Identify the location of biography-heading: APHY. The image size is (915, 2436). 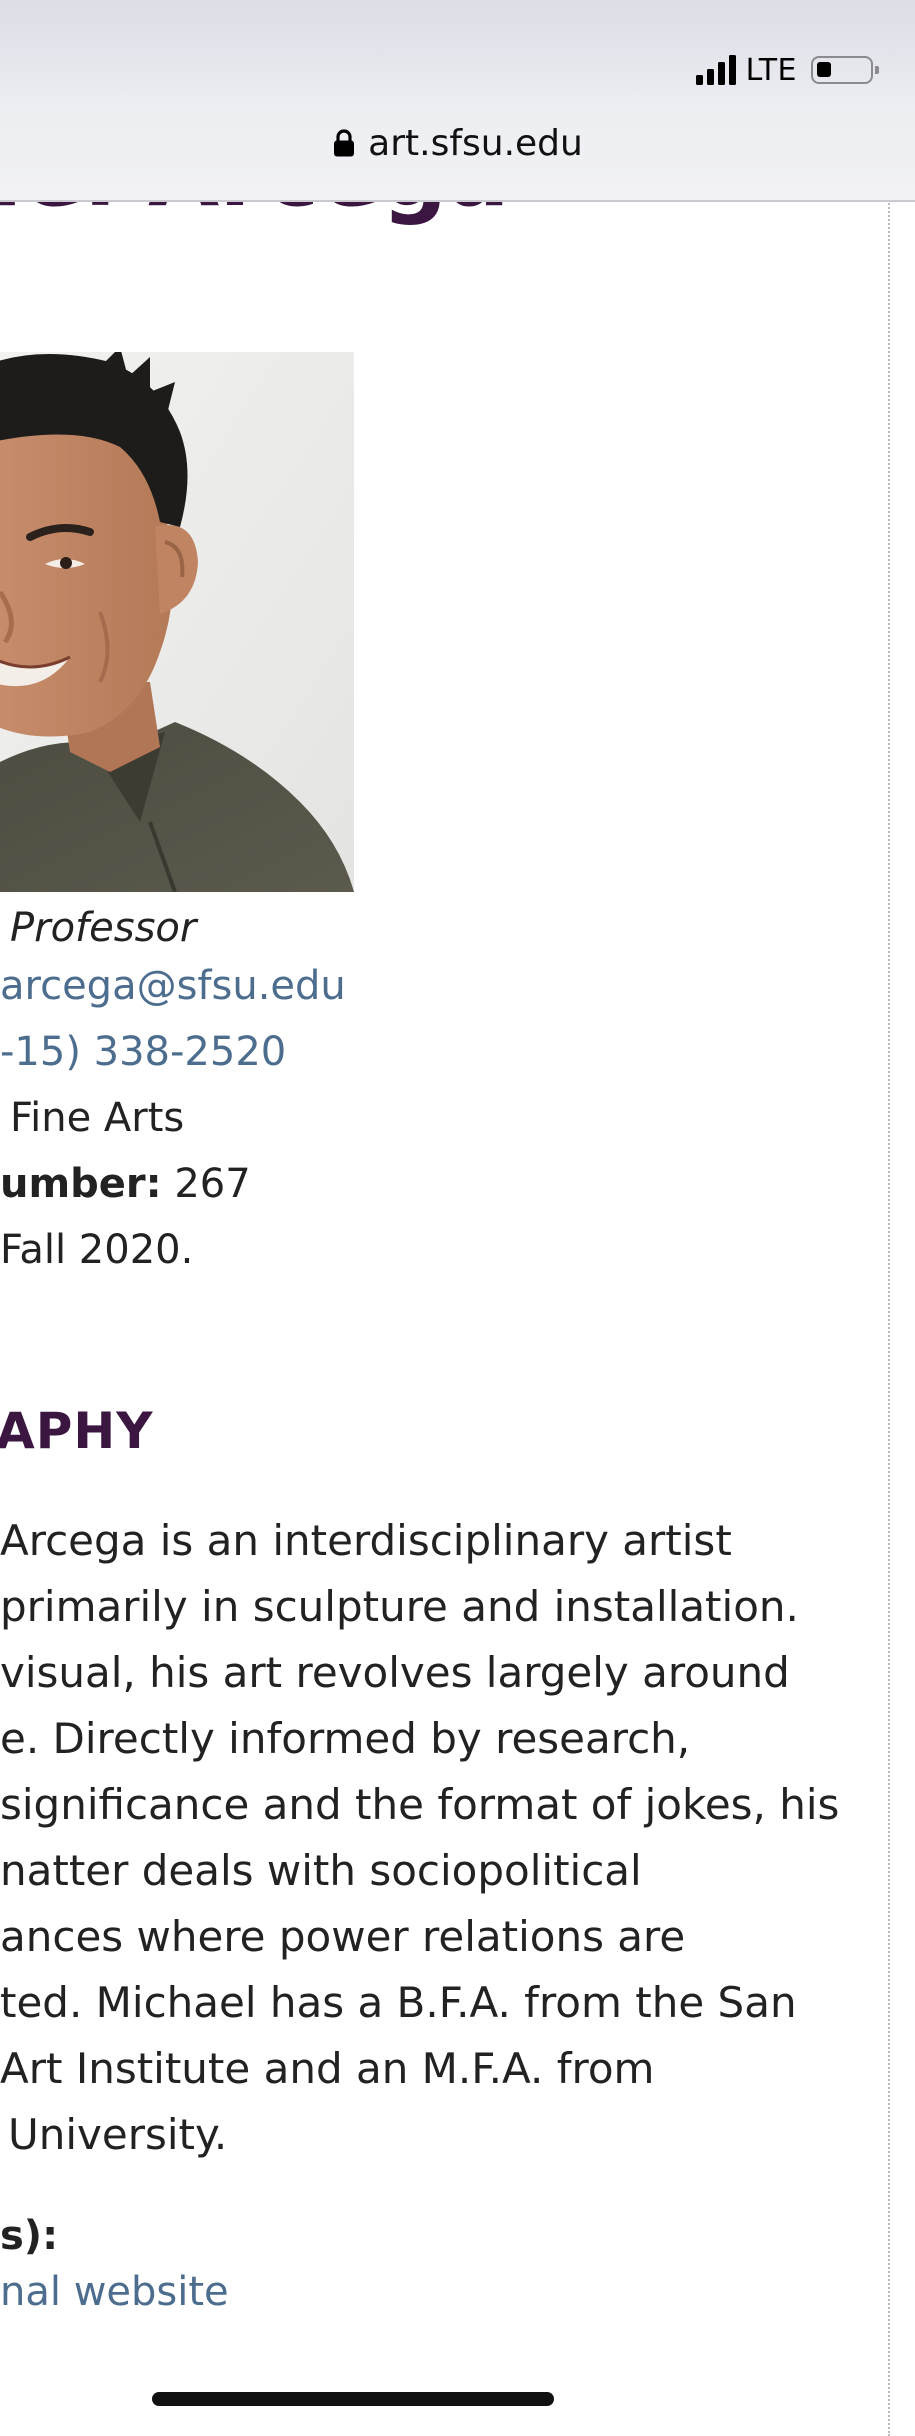
(77, 1431).